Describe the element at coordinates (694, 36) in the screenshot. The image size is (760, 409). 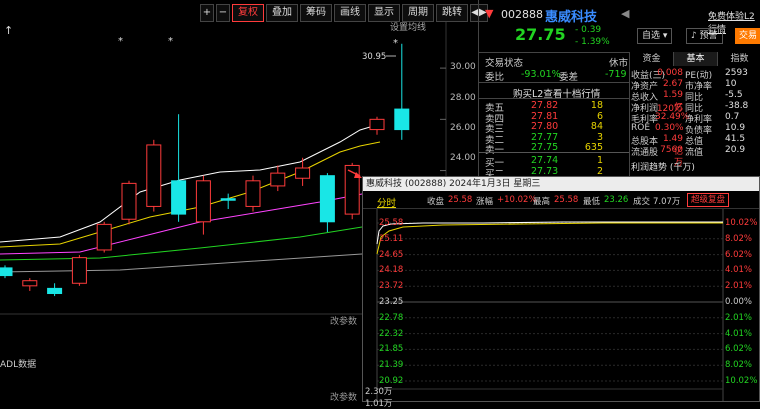
I see `bell-icon: ♪` at that location.